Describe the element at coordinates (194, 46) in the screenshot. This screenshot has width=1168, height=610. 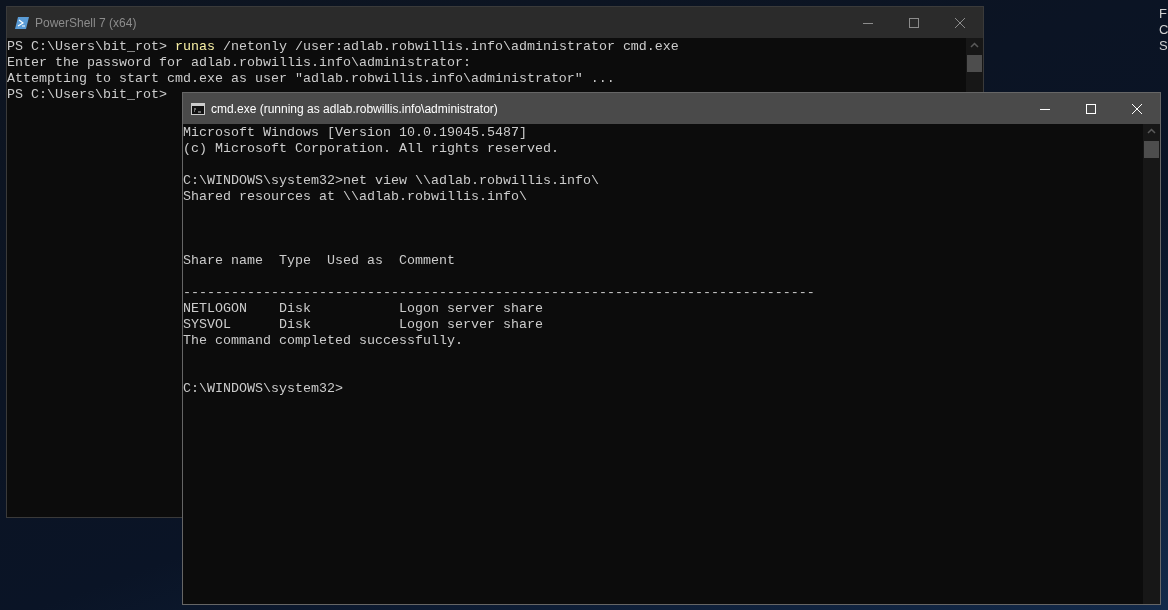
I see `command-text: runas` at that location.